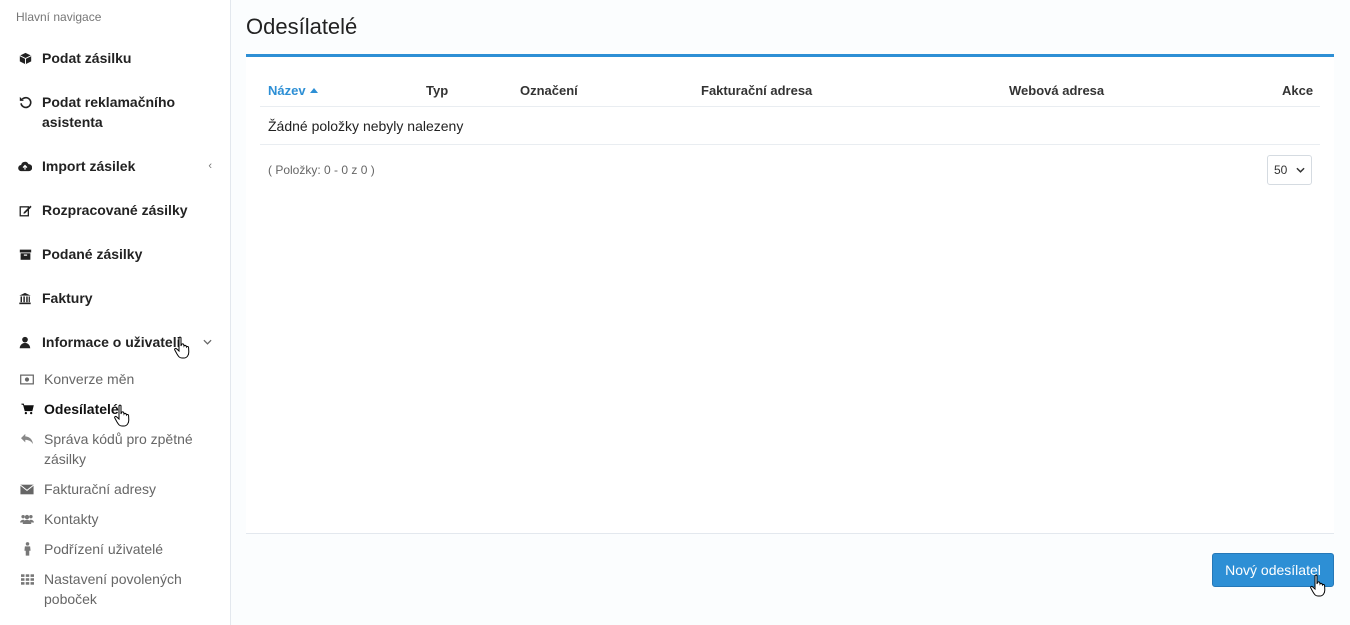 The image size is (1350, 625). I want to click on edit-icon, so click(25, 210).